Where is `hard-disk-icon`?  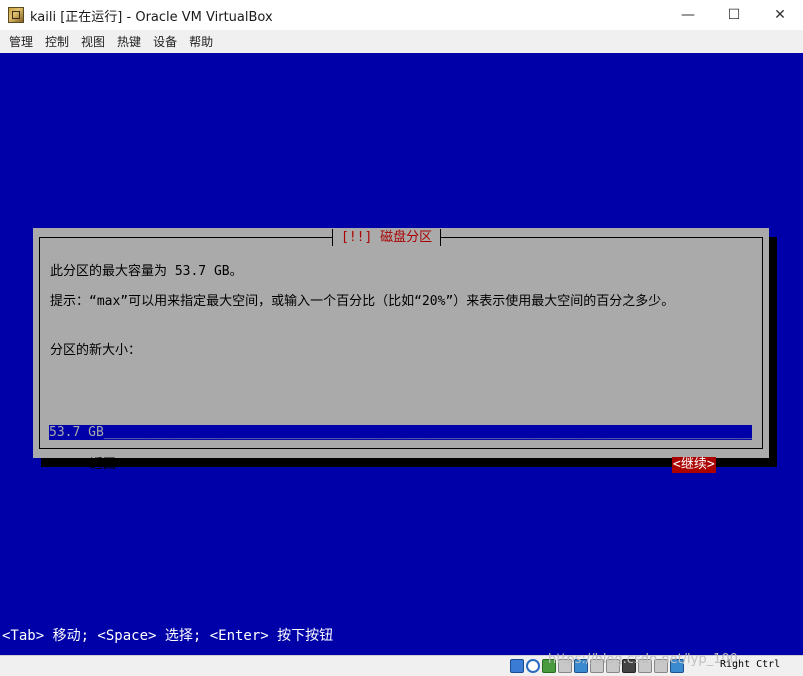 hard-disk-icon is located at coordinates (517, 666).